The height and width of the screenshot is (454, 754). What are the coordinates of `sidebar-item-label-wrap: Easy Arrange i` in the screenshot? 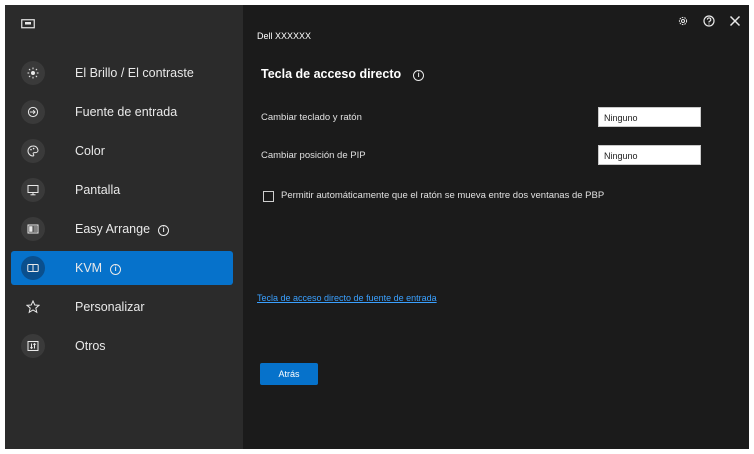 It's located at (122, 229).